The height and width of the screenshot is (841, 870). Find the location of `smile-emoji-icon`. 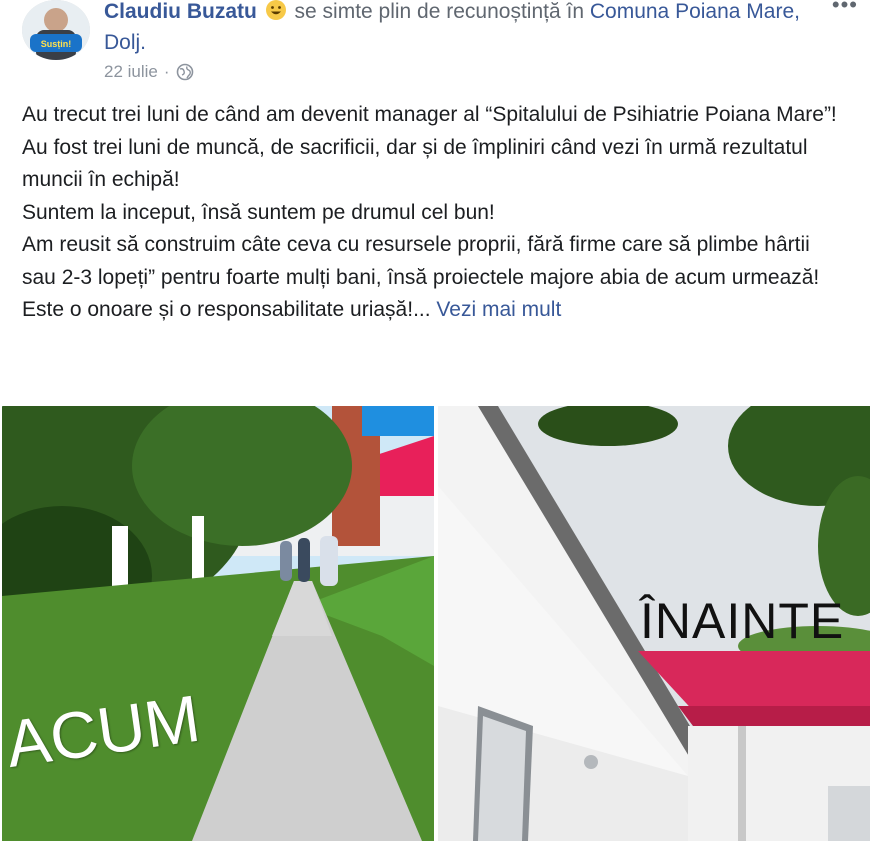

smile-emoji-icon is located at coordinates (276, 10).